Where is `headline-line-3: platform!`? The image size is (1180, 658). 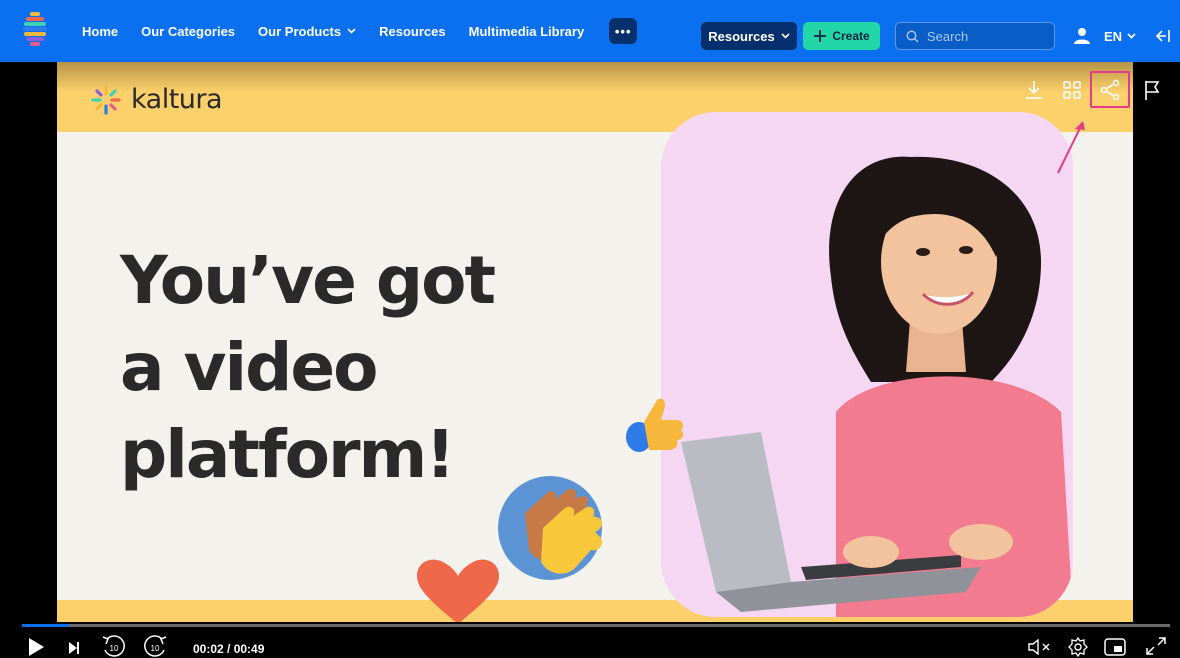
headline-line-3: platform! is located at coordinates (287, 454).